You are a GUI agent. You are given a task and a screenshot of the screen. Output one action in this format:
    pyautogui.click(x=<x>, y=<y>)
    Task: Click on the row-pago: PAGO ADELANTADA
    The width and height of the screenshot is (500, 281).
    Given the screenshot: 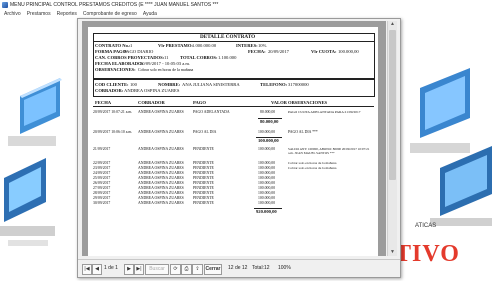 What is the action you would take?
    pyautogui.click(x=211, y=112)
    